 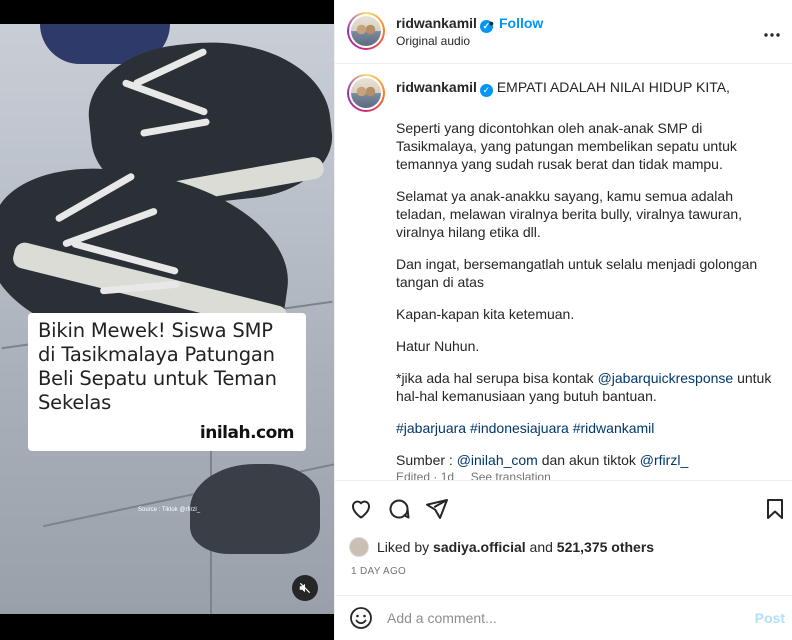 I want to click on caption-text: dan akun tiktok, so click(x=588, y=460).